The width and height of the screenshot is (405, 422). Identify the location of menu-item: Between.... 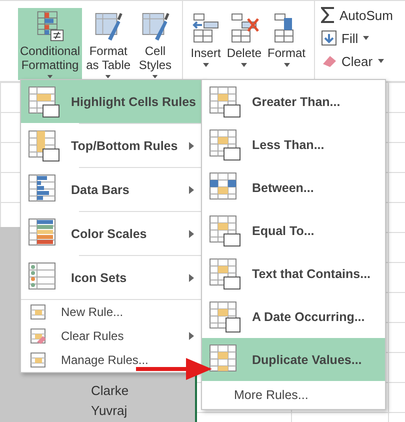
(293, 187).